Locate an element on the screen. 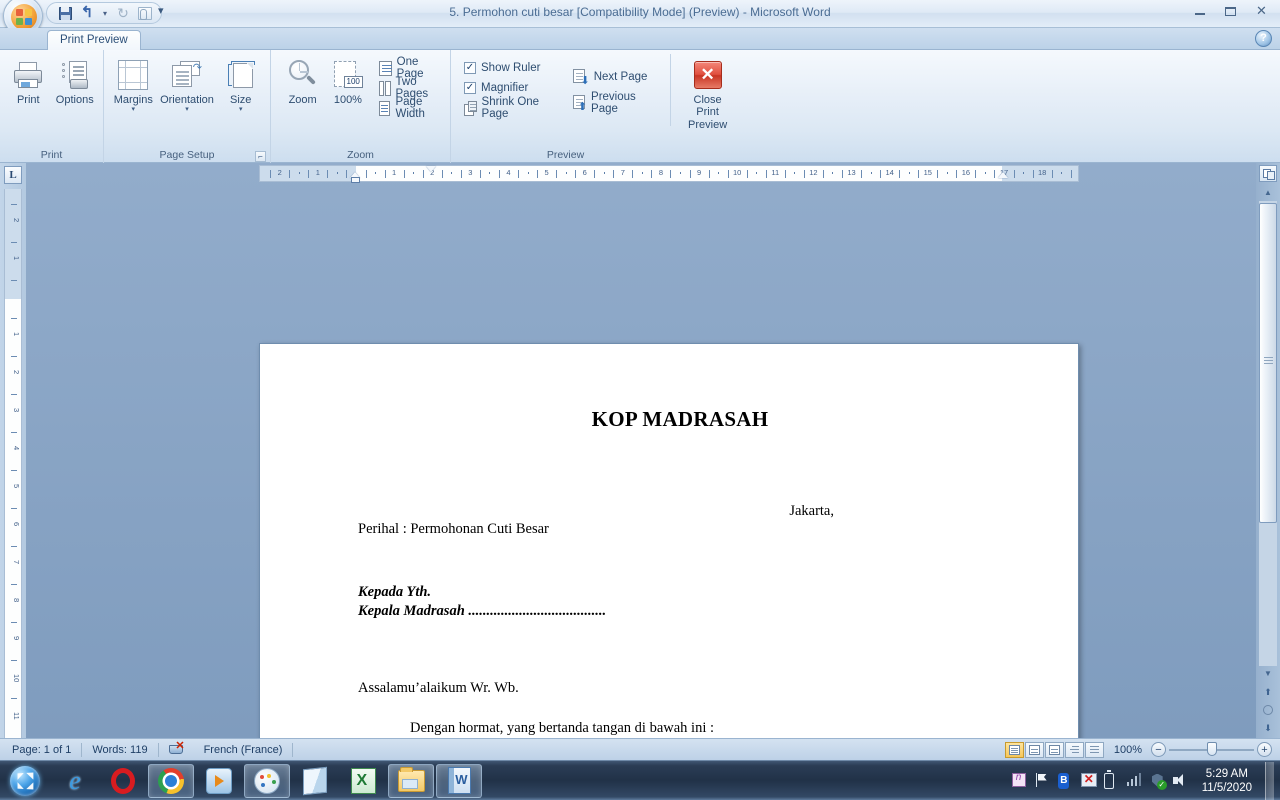  margins-button: Margins ▾ is located at coordinates (133, 84).